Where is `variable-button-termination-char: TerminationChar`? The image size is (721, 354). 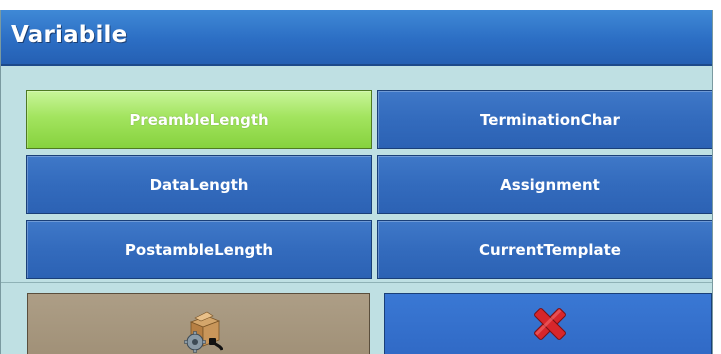 variable-button-termination-char: TerminationChar is located at coordinates (544, 119).